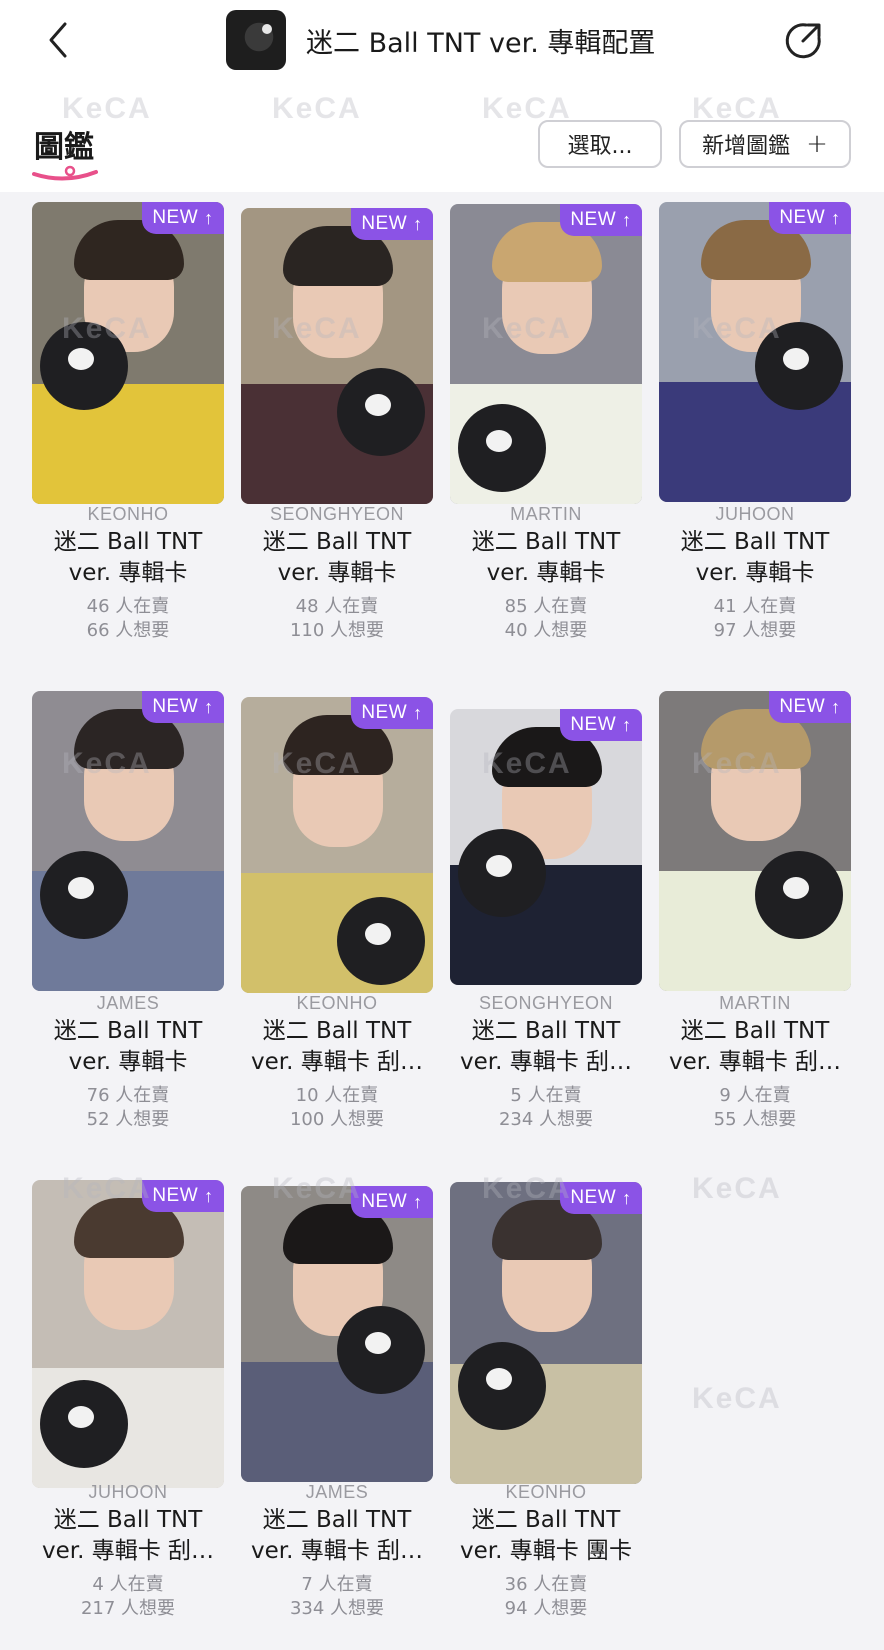 The image size is (884, 1650). Describe the element at coordinates (442, 138) in the screenshot. I see `collection-toolbar: 圖鑑 選取... 新增圖鑑 +` at that location.